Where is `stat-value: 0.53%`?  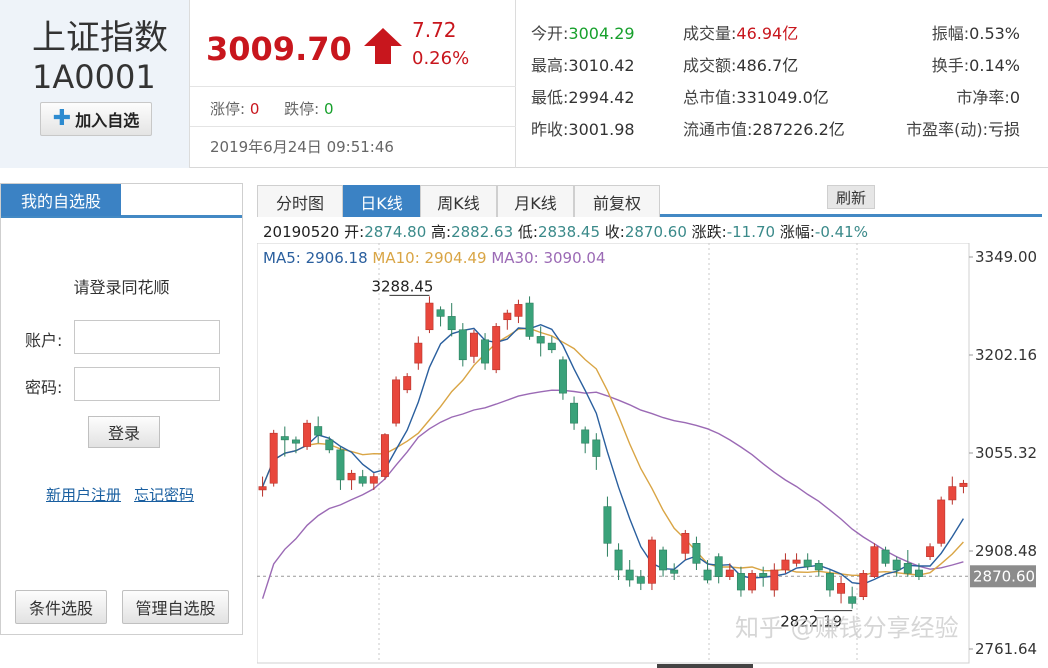
stat-value: 0.53% is located at coordinates (994, 33).